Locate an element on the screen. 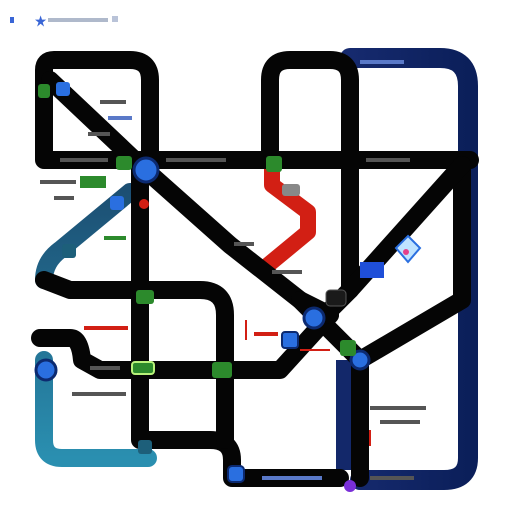 This screenshot has height=512, width=512. header is located at coordinates (64, 21).